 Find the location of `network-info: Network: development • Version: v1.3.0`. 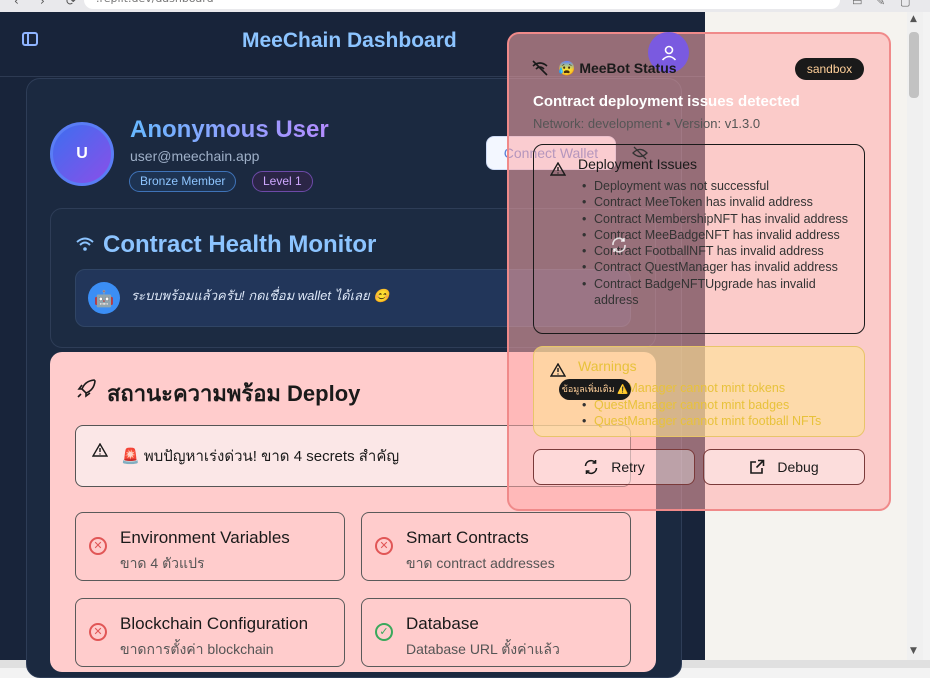

network-info: Network: development • Version: v1.3.0 is located at coordinates (647, 123).